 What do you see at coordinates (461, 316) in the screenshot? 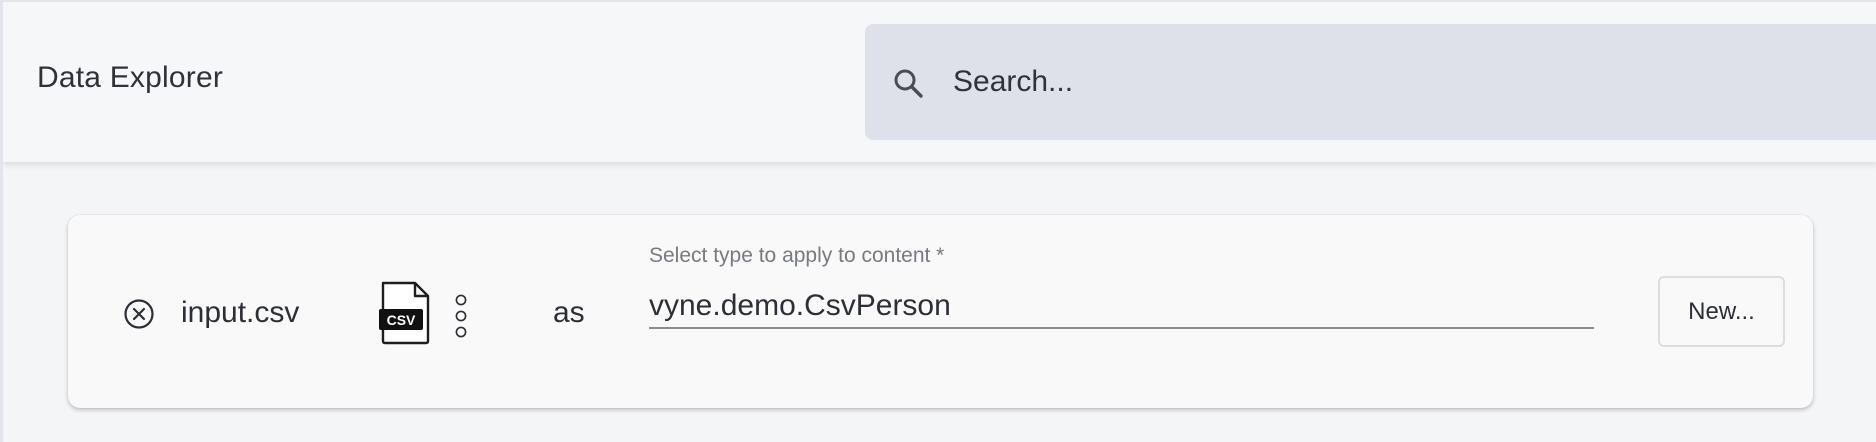
I see `more-vertical-icon` at bounding box center [461, 316].